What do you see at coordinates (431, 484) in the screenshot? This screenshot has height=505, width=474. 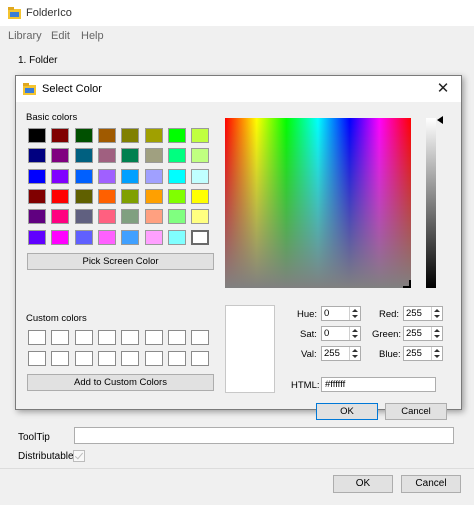 I see `main-cancel-button: Cancel` at bounding box center [431, 484].